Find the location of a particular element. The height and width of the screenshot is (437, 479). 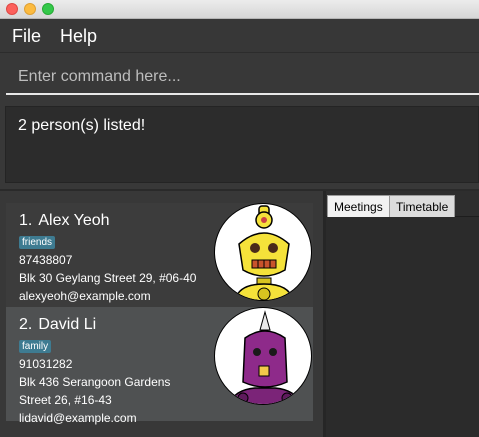

person-index: 2. is located at coordinates (26, 324).